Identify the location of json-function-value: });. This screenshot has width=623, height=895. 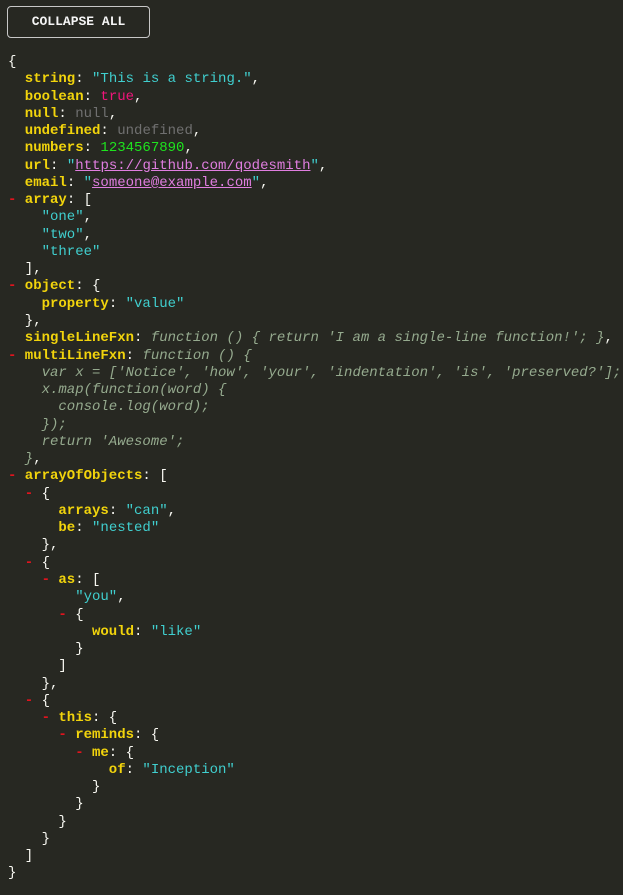
(54, 424).